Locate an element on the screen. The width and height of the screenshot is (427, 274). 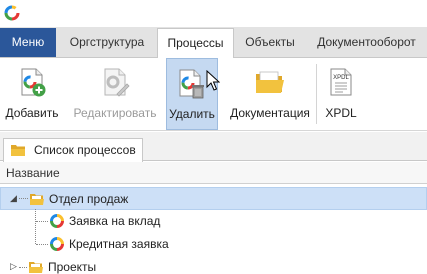
tab-process-list-label: Список процессов is located at coordinates (85, 150).